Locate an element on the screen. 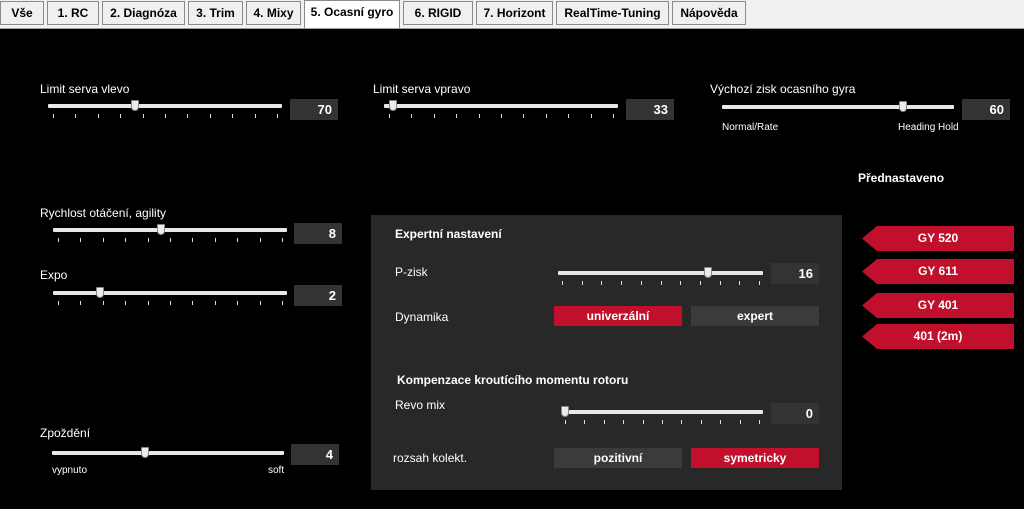 The height and width of the screenshot is (509, 1024). tab-tail-gyro: 5. Ocasní gyro is located at coordinates (352, 14).